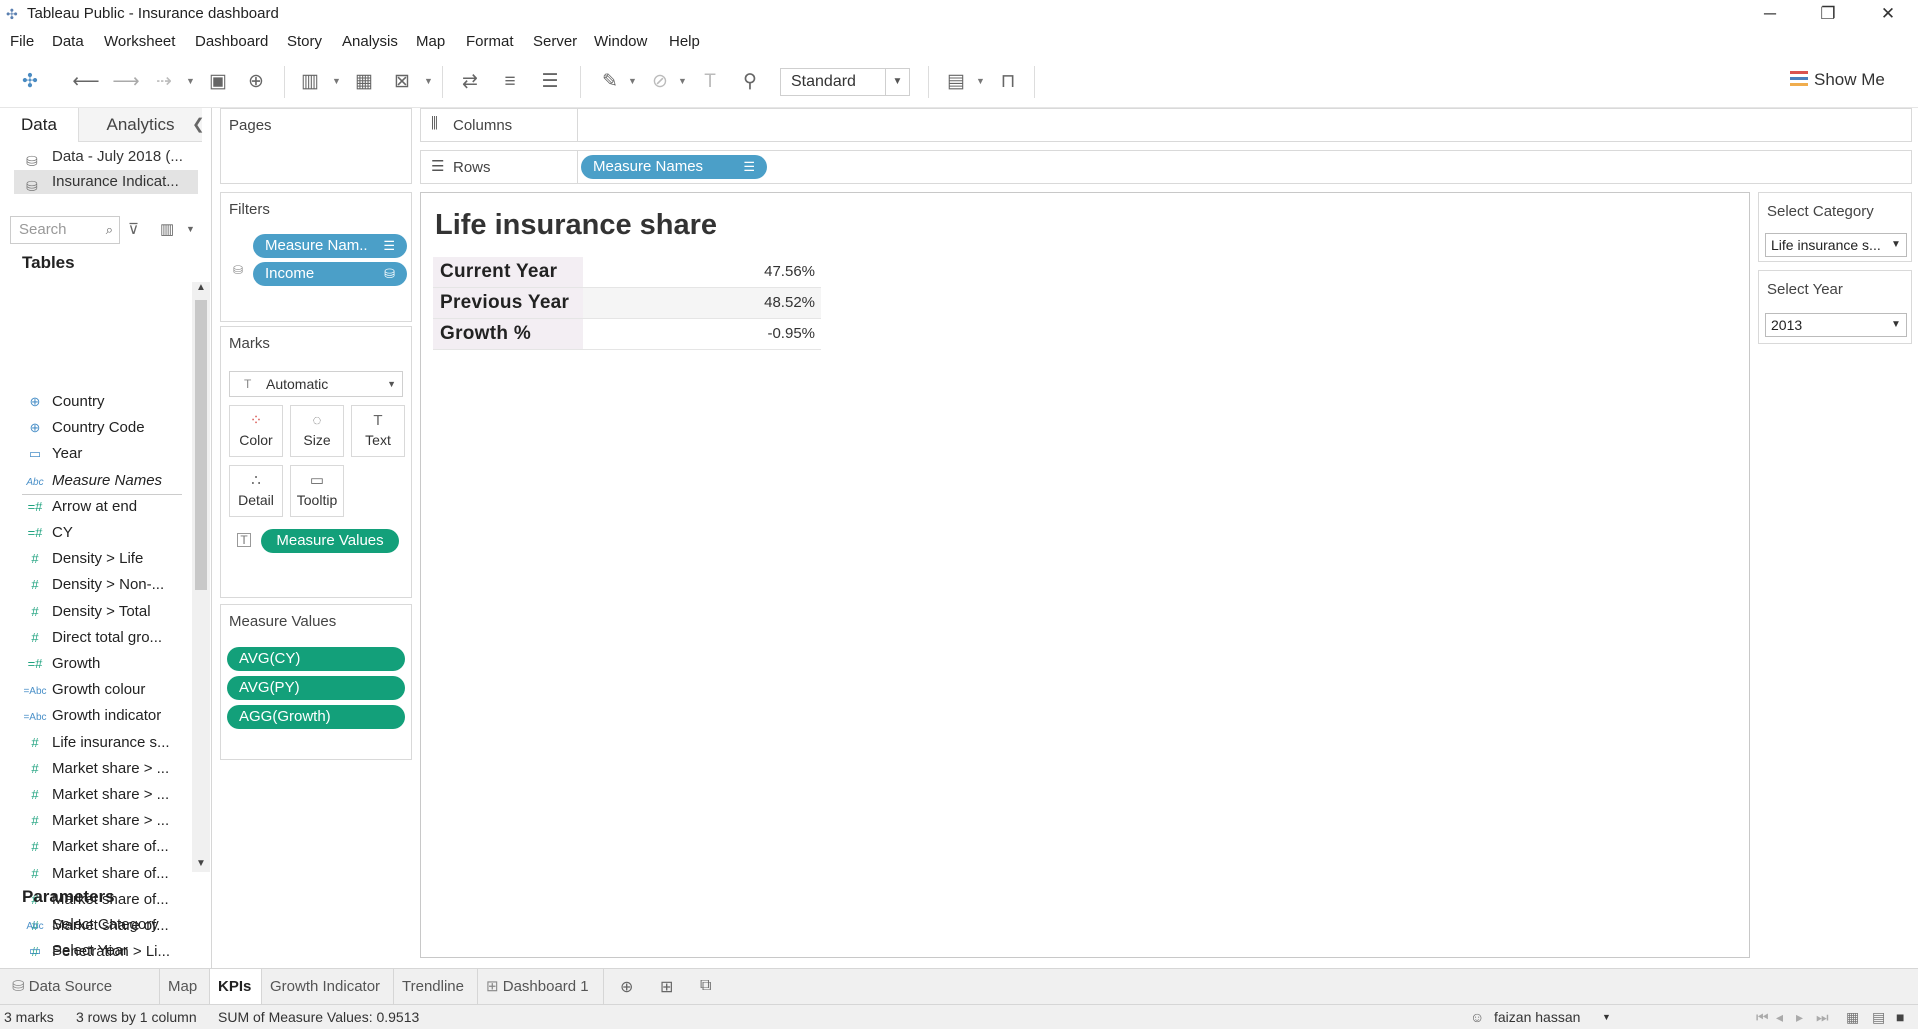 This screenshot has height=1029, width=1918. I want to click on tab-data-source: ⛁ Data Source, so click(82, 986).